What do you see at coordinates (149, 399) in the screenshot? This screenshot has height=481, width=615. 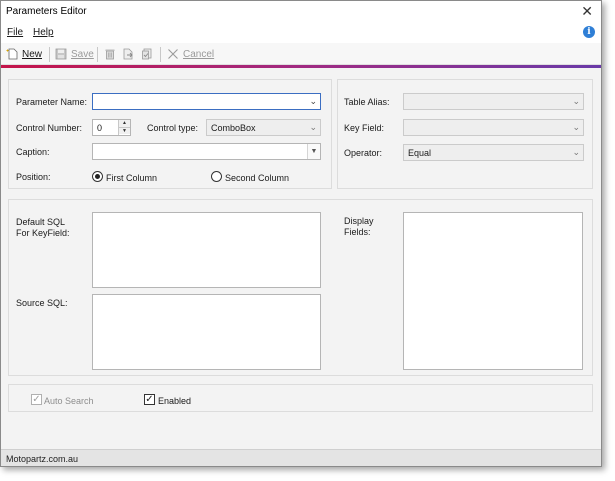 I see `enabled-checkbox: ✓` at bounding box center [149, 399].